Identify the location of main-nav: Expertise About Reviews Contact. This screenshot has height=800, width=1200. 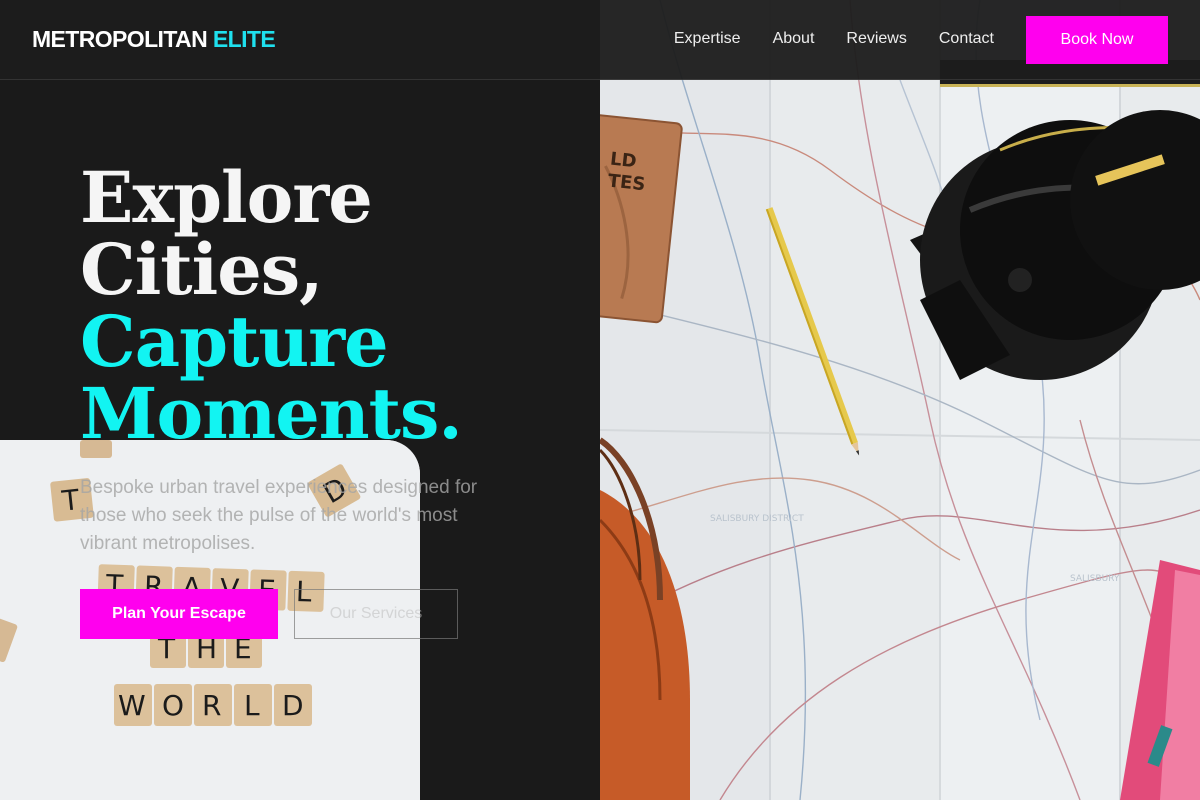
(834, 39).